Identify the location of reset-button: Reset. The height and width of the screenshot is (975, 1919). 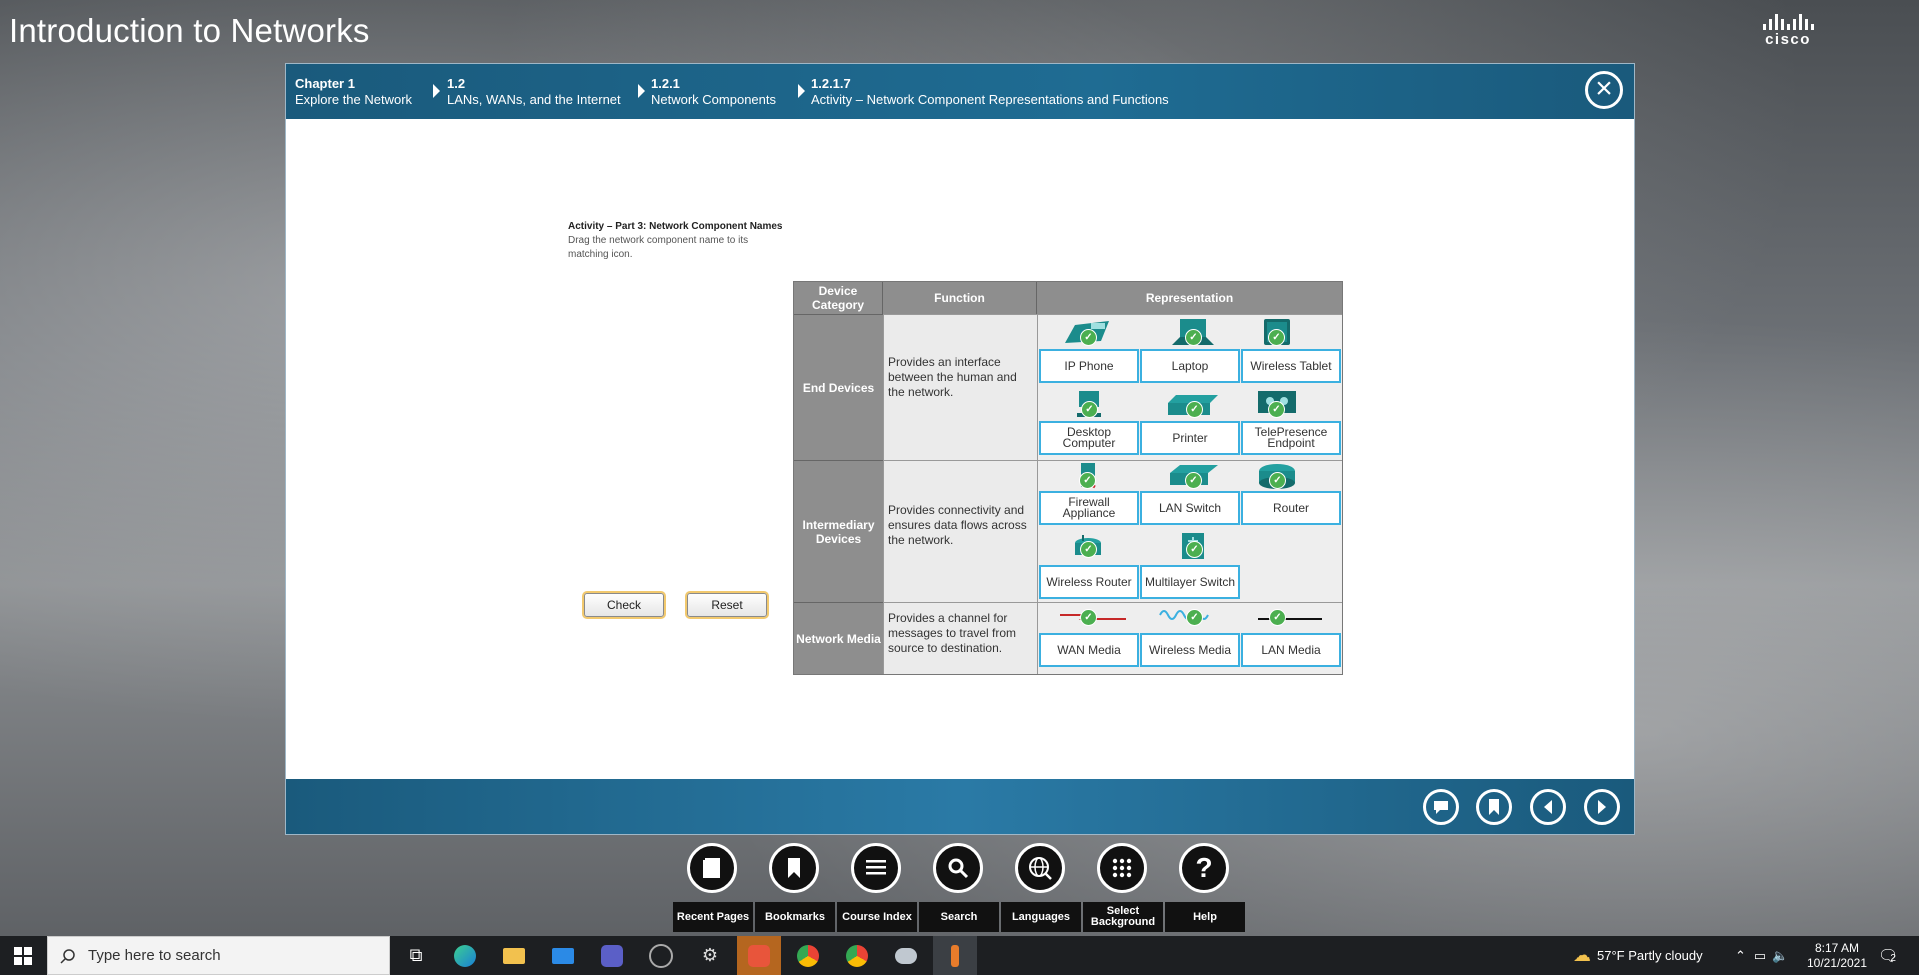
(727, 605).